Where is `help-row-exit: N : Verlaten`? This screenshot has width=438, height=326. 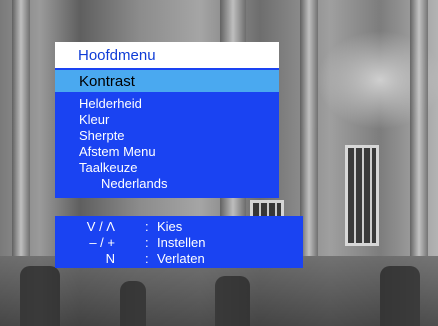 help-row-exit: N : Verlaten is located at coordinates (179, 259).